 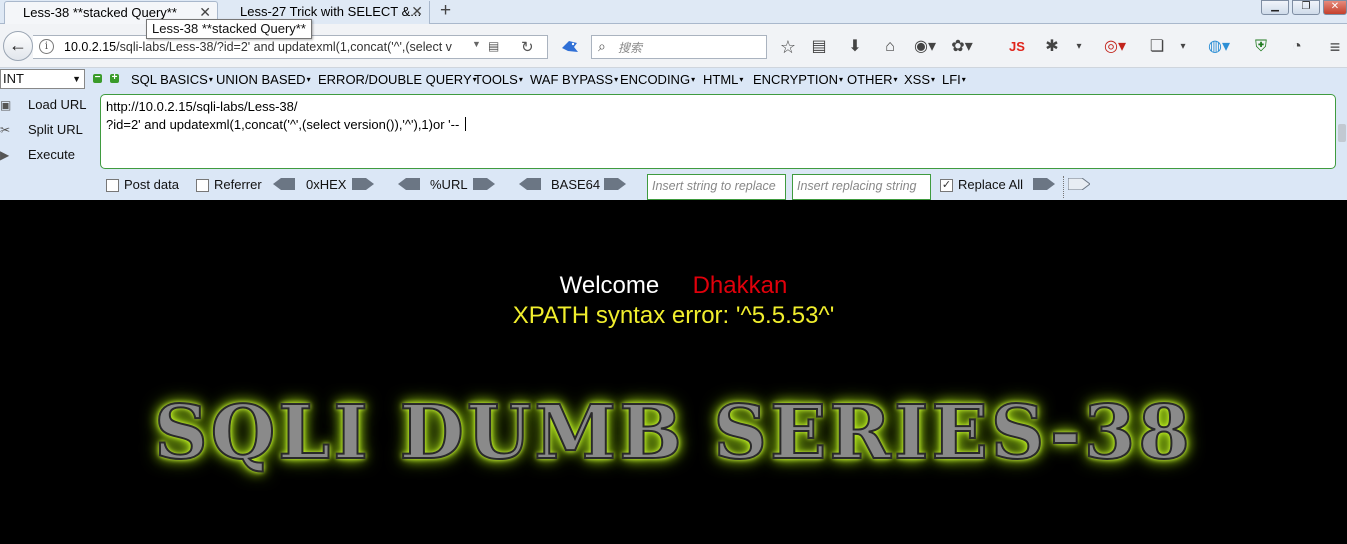 I want to click on globe-icon: ◍▾, so click(x=1219, y=47).